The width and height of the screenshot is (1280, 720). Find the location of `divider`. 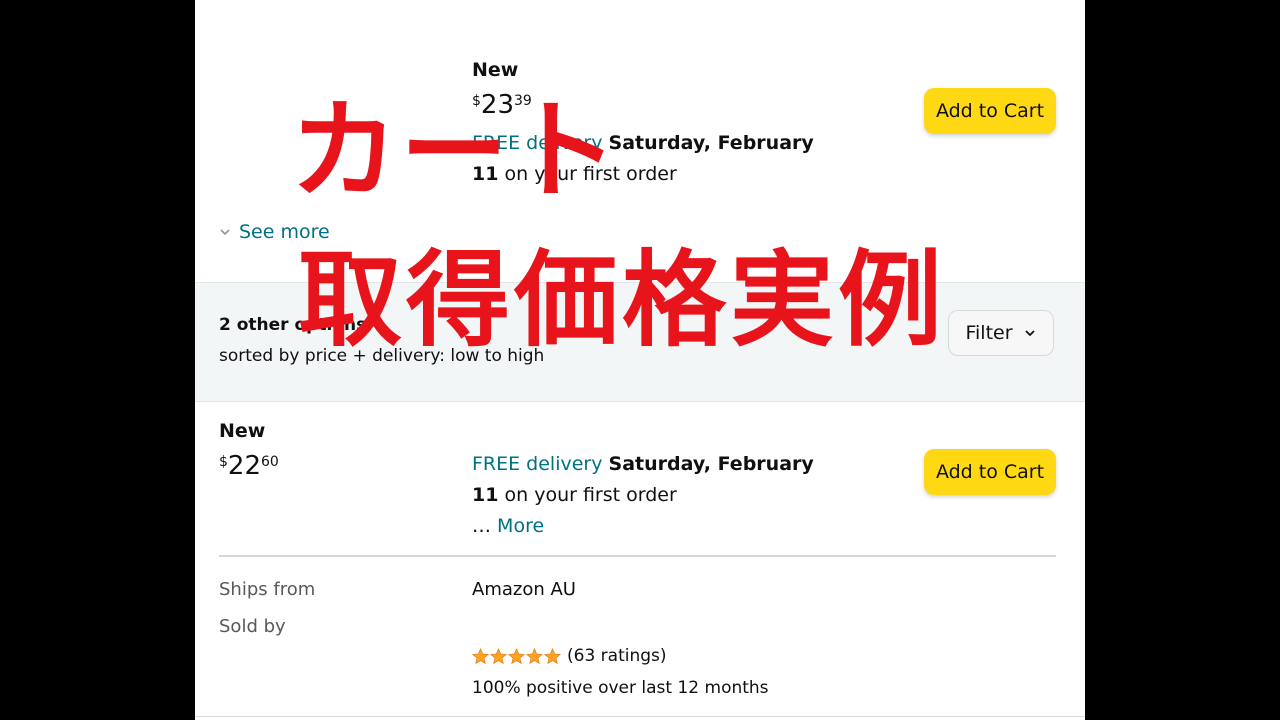

divider is located at coordinates (637, 556).